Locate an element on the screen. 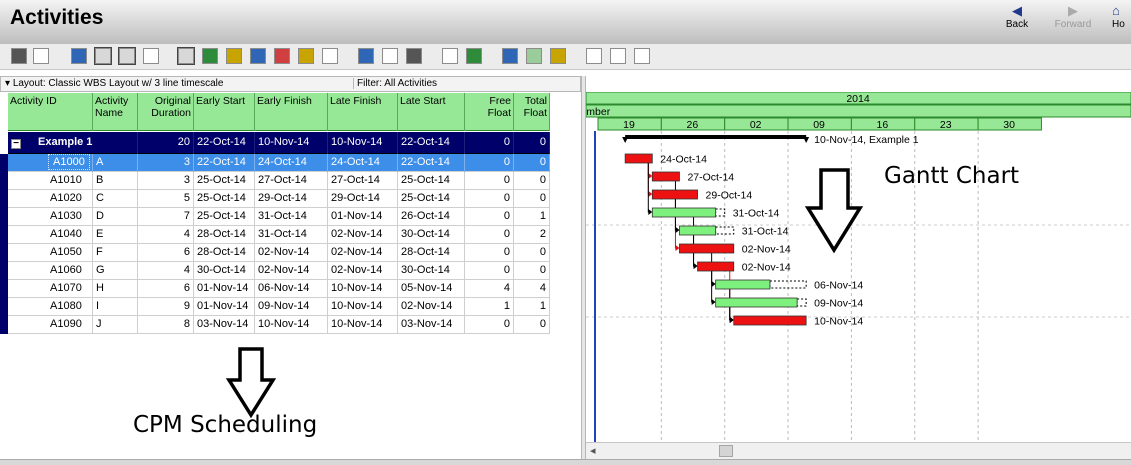  cell-name: D is located at coordinates (115, 217).